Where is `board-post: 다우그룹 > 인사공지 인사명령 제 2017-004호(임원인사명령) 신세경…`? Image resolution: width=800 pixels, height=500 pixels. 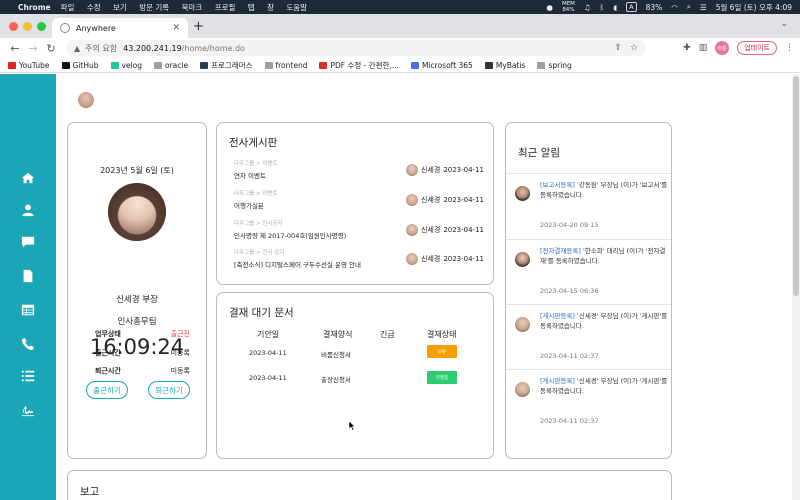 board-post: 다우그룹 > 인사공지 인사명령 제 2017-004호(임원인사명령) 신세경… is located at coordinates (359, 231).